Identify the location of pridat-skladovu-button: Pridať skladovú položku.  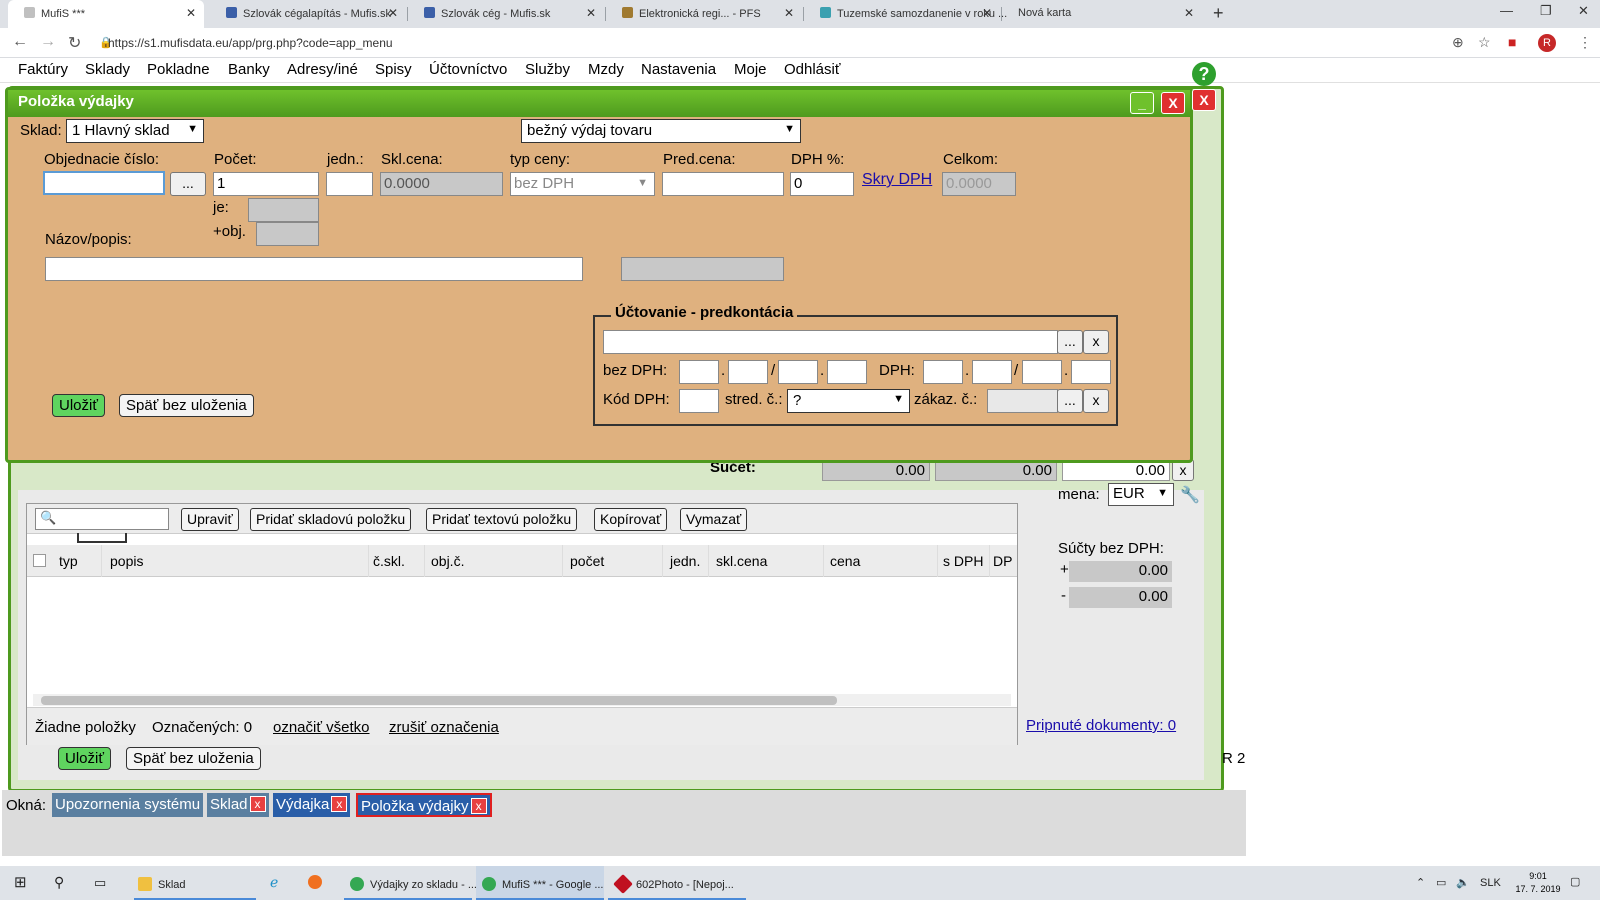
(331, 519).